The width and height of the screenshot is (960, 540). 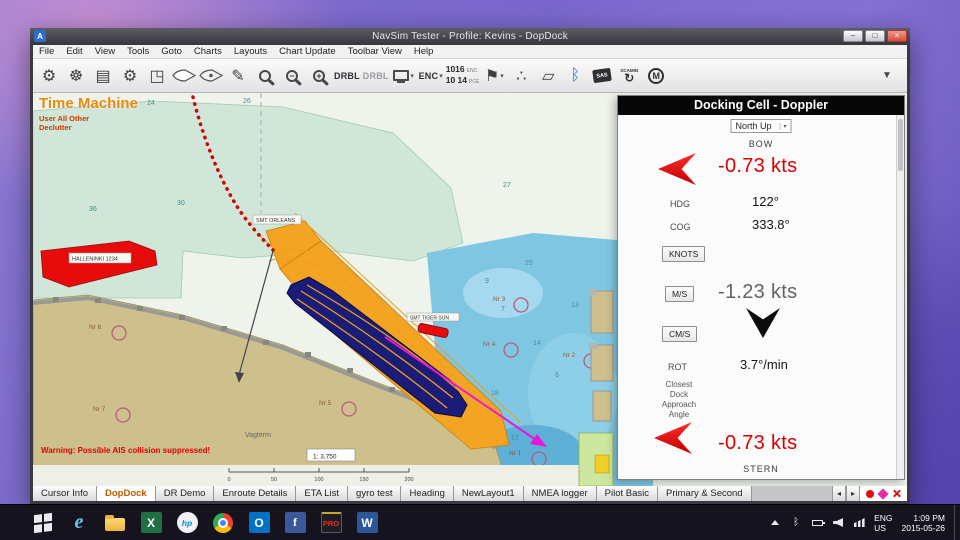 What do you see at coordinates (325, 403) in the screenshot?
I see `svg-text: Nr 5` at bounding box center [325, 403].